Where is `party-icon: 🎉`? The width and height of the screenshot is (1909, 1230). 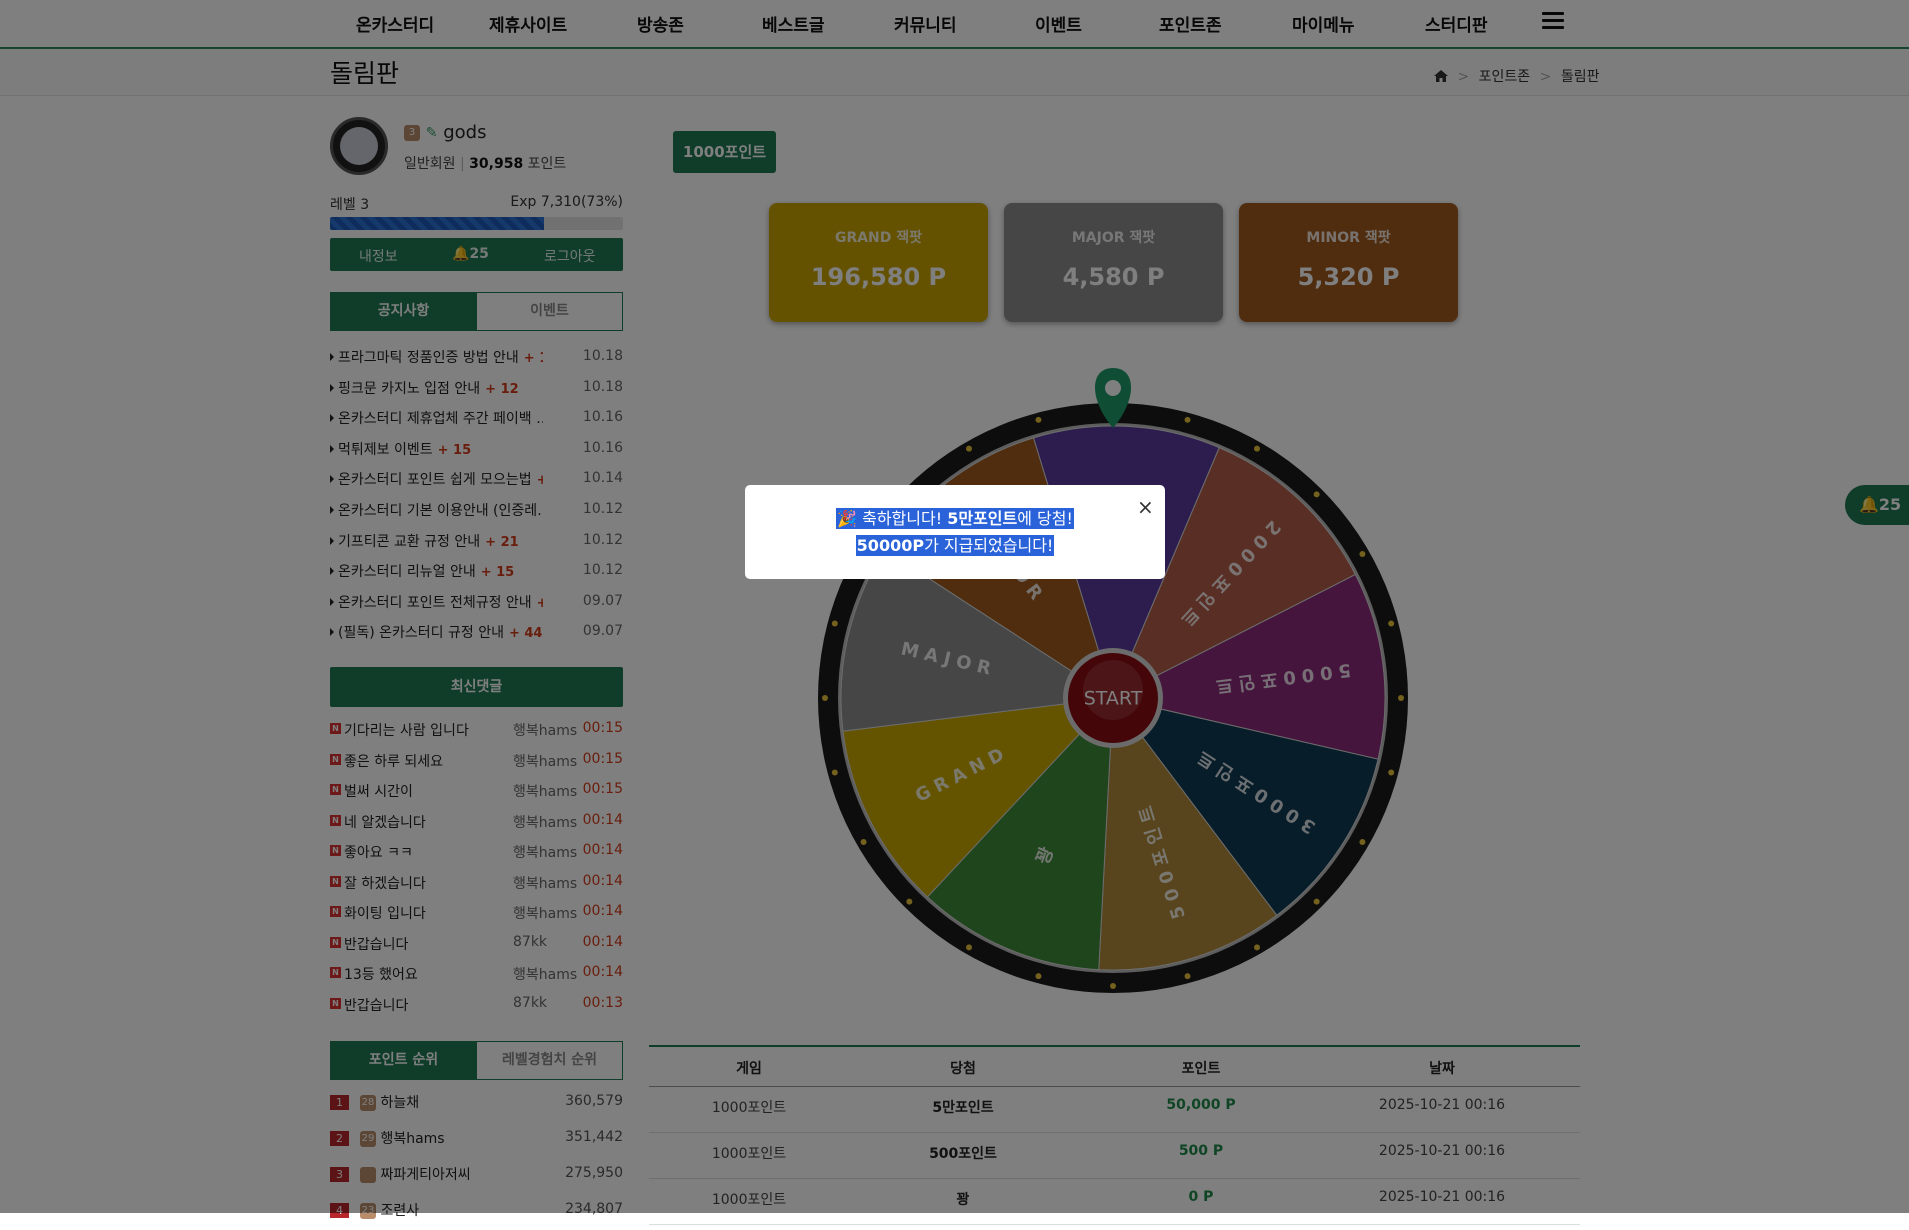
party-icon: 🎉 is located at coordinates (847, 518).